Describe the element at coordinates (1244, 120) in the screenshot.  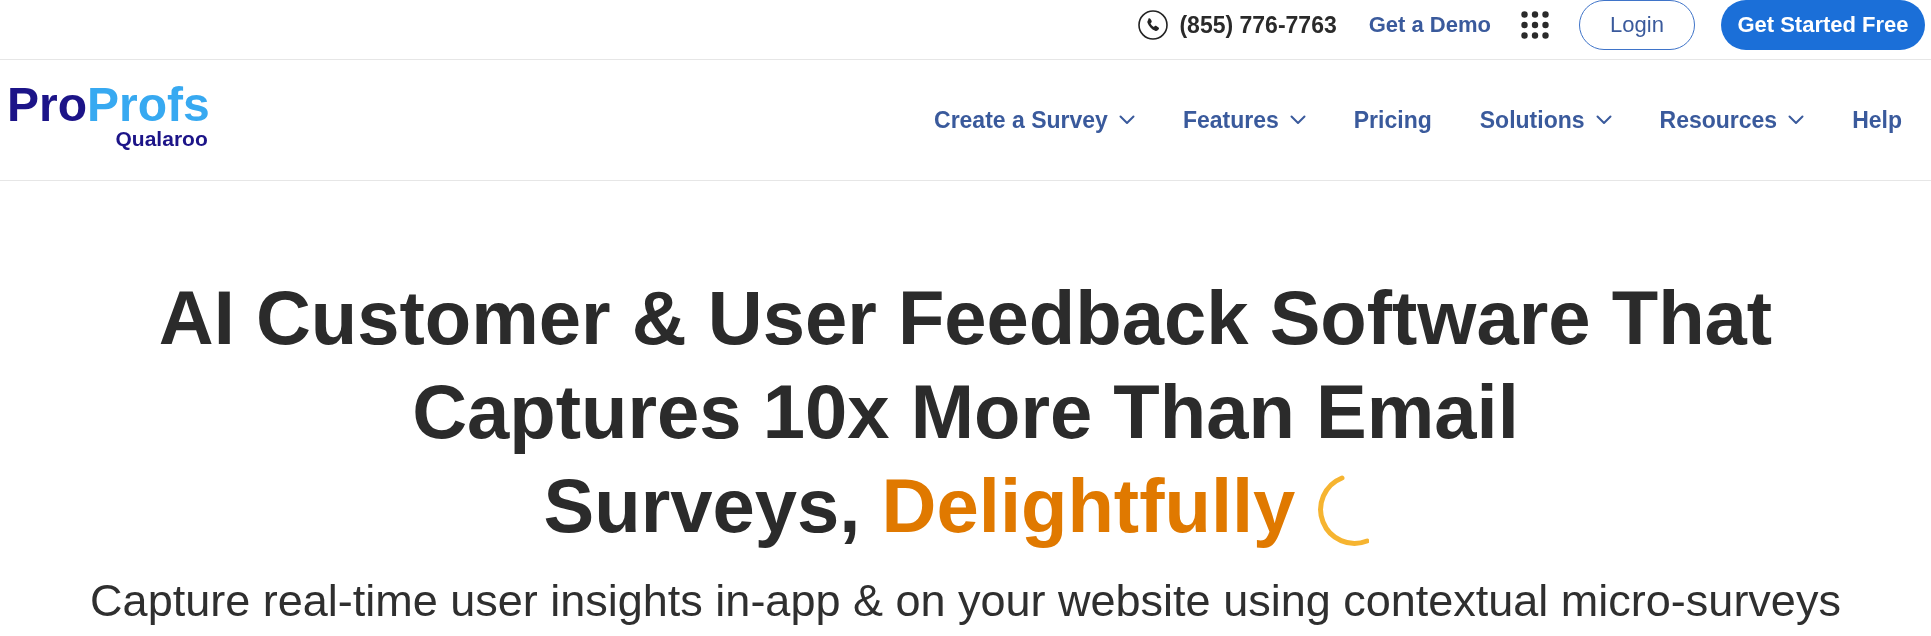
I see `nav-link: Features` at that location.